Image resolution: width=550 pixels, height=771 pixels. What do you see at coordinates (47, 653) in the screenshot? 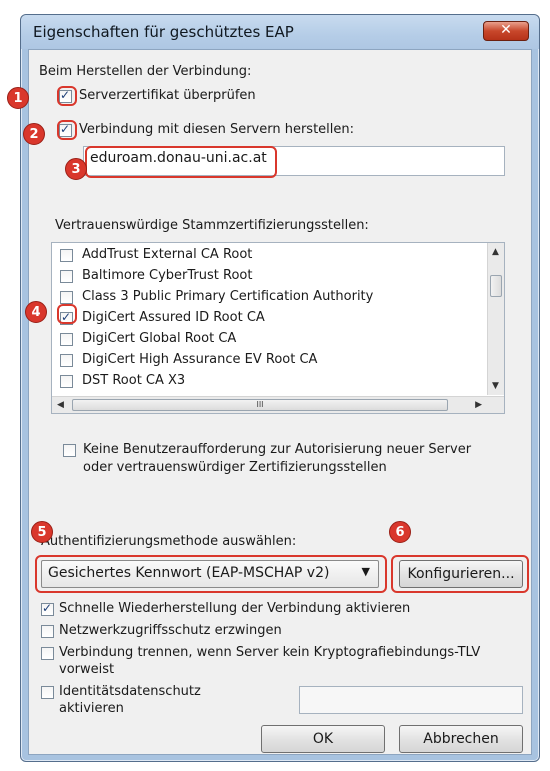
I see `disconnect-checkbox` at bounding box center [47, 653].